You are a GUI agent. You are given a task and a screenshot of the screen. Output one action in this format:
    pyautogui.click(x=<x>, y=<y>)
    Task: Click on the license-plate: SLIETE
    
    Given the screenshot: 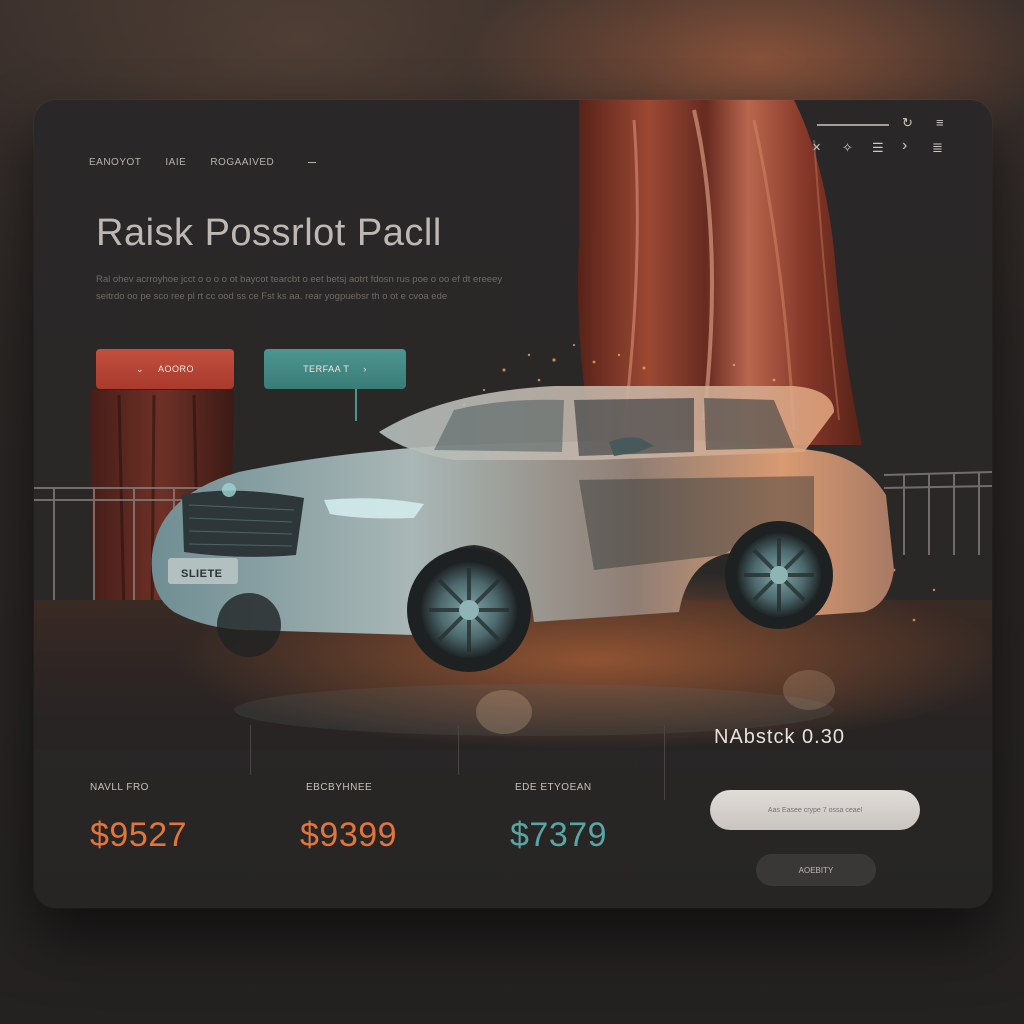 What is the action you would take?
    pyautogui.click(x=202, y=574)
    